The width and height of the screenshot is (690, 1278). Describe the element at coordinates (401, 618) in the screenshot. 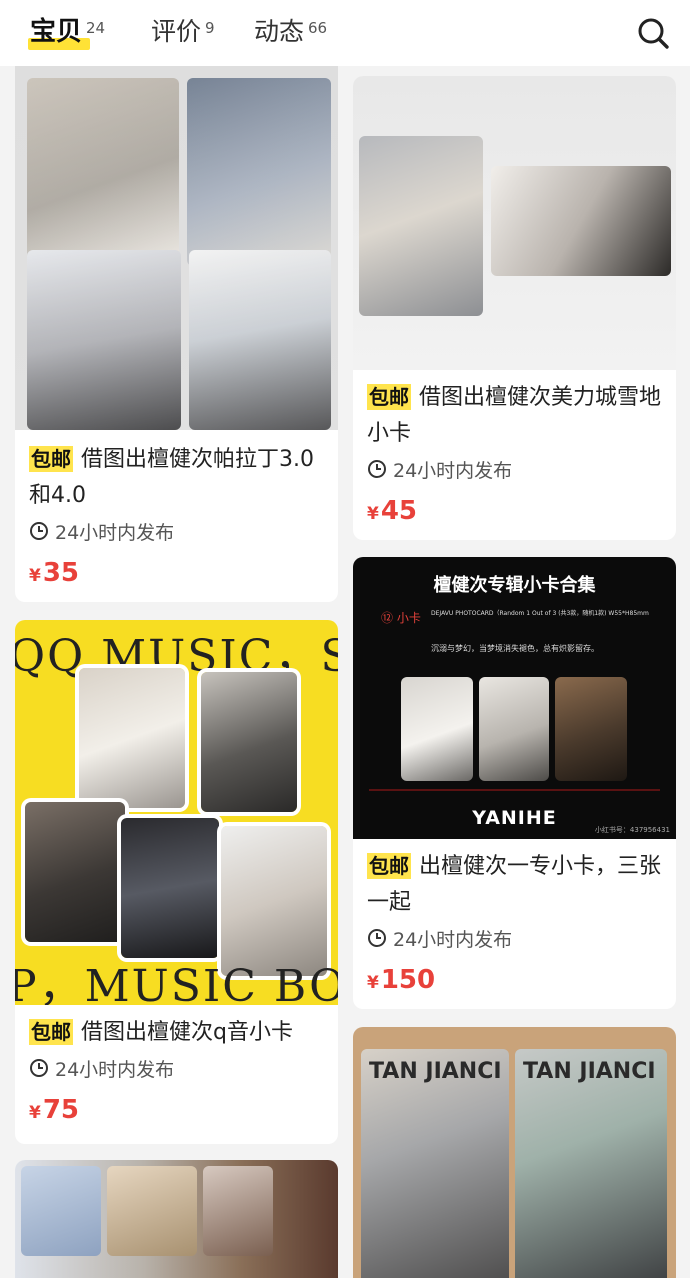

I see `image-item-no: ⑫ 小卡` at that location.